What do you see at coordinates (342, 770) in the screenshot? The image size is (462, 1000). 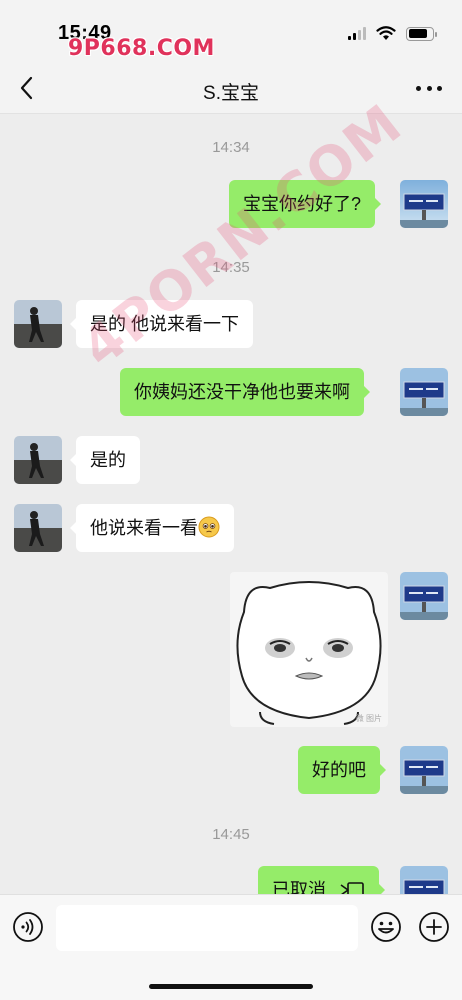 I see `message-bubble-outgoing: 好的吧` at bounding box center [342, 770].